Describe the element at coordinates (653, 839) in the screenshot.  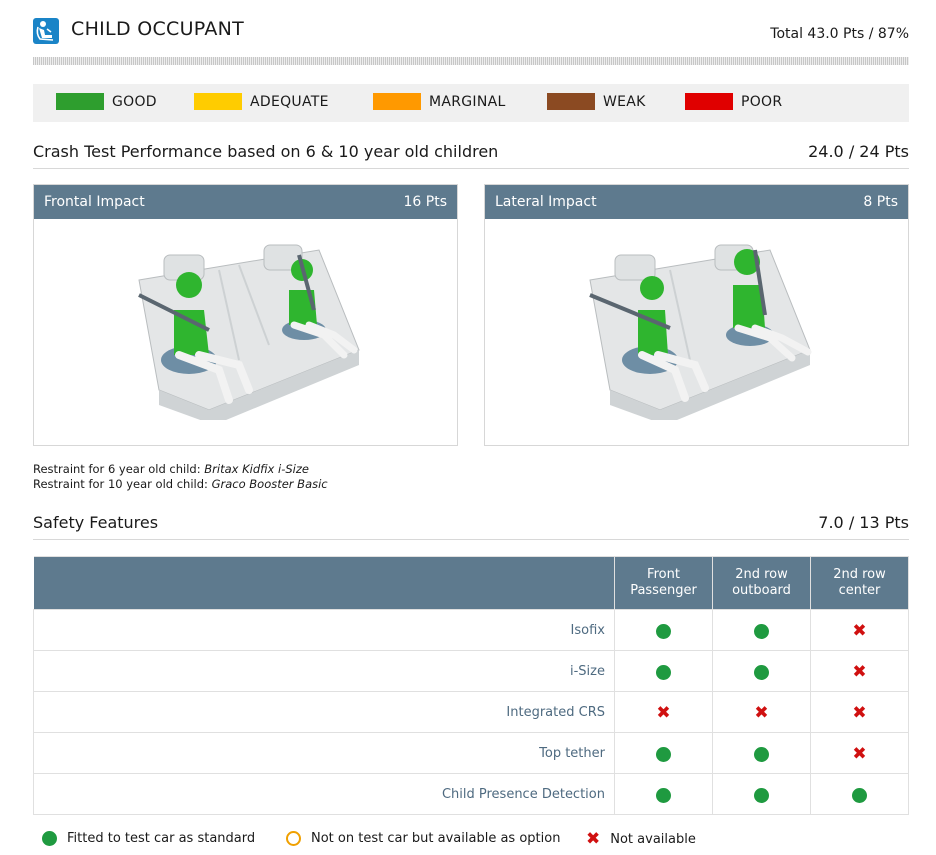
I see `key-na-label: Not available` at that location.